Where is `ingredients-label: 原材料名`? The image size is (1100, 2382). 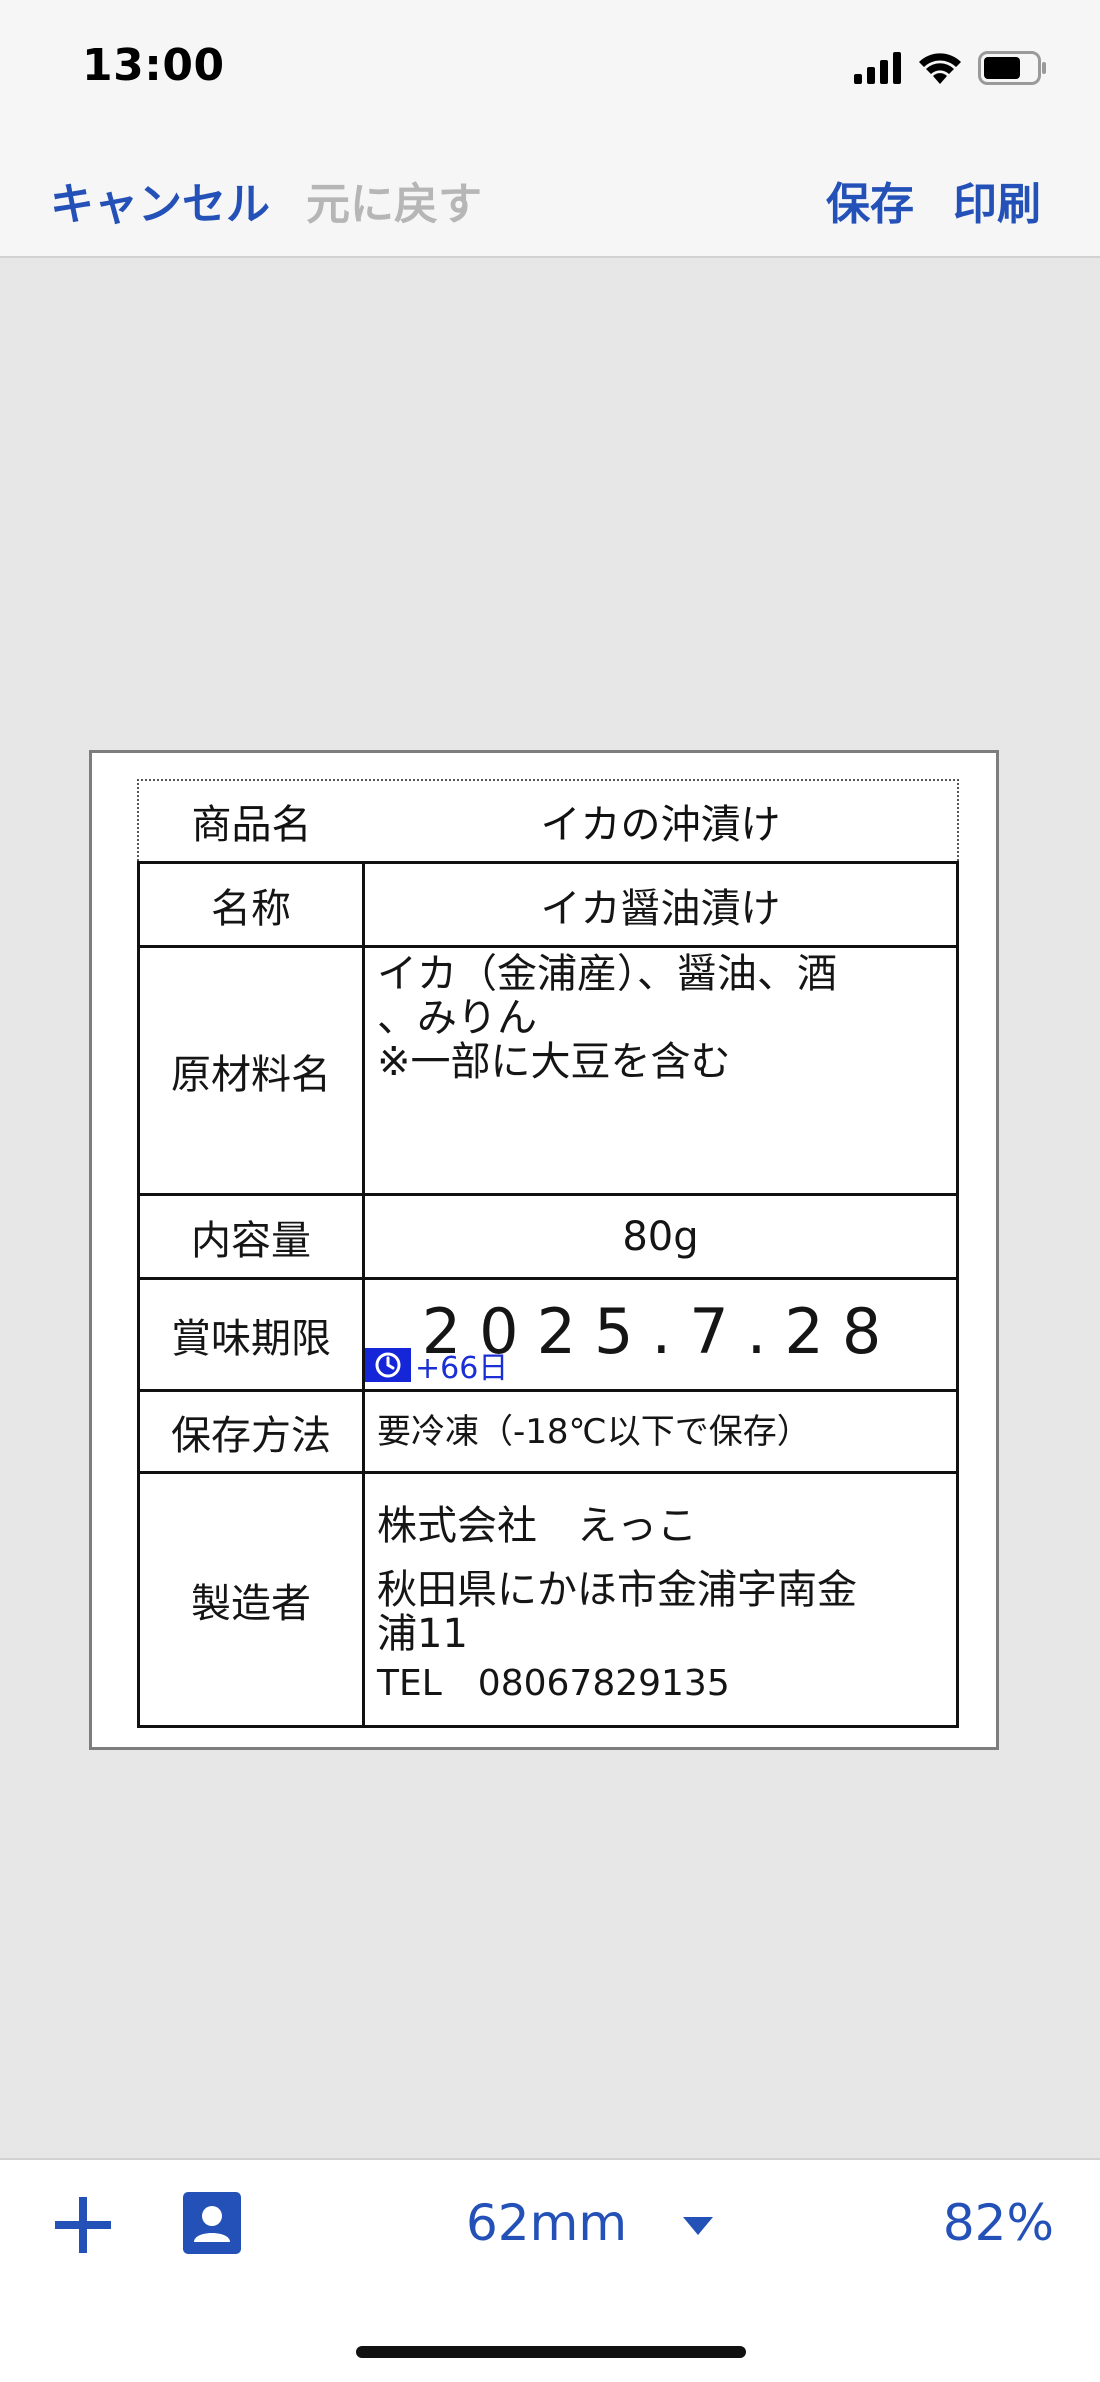
ingredients-label: 原材料名 is located at coordinates (251, 1070).